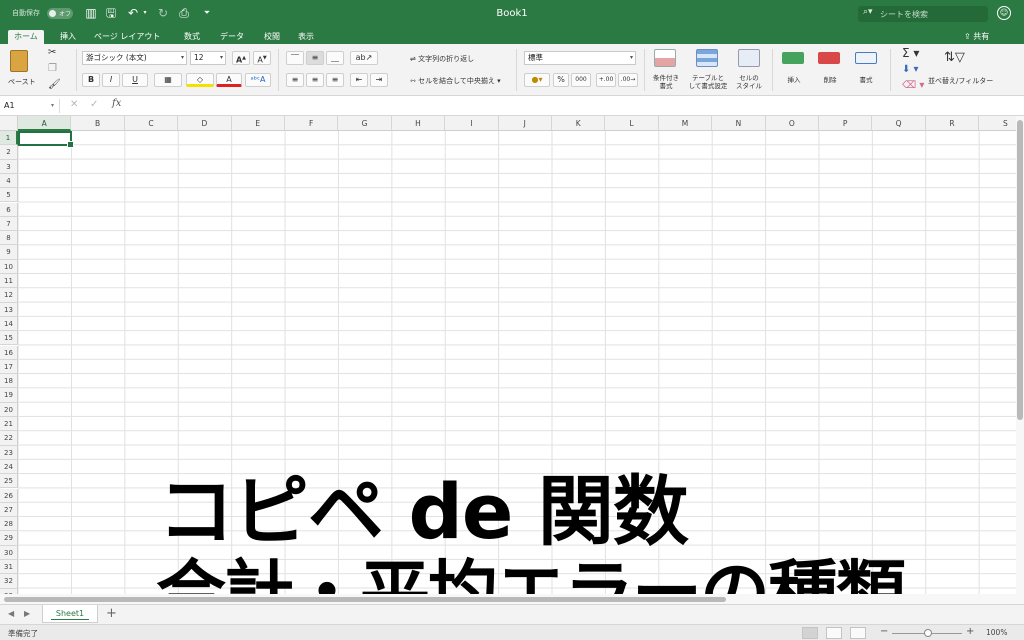  What do you see at coordinates (52, 52) in the screenshot?
I see `cut-icon: ✂` at bounding box center [52, 52].